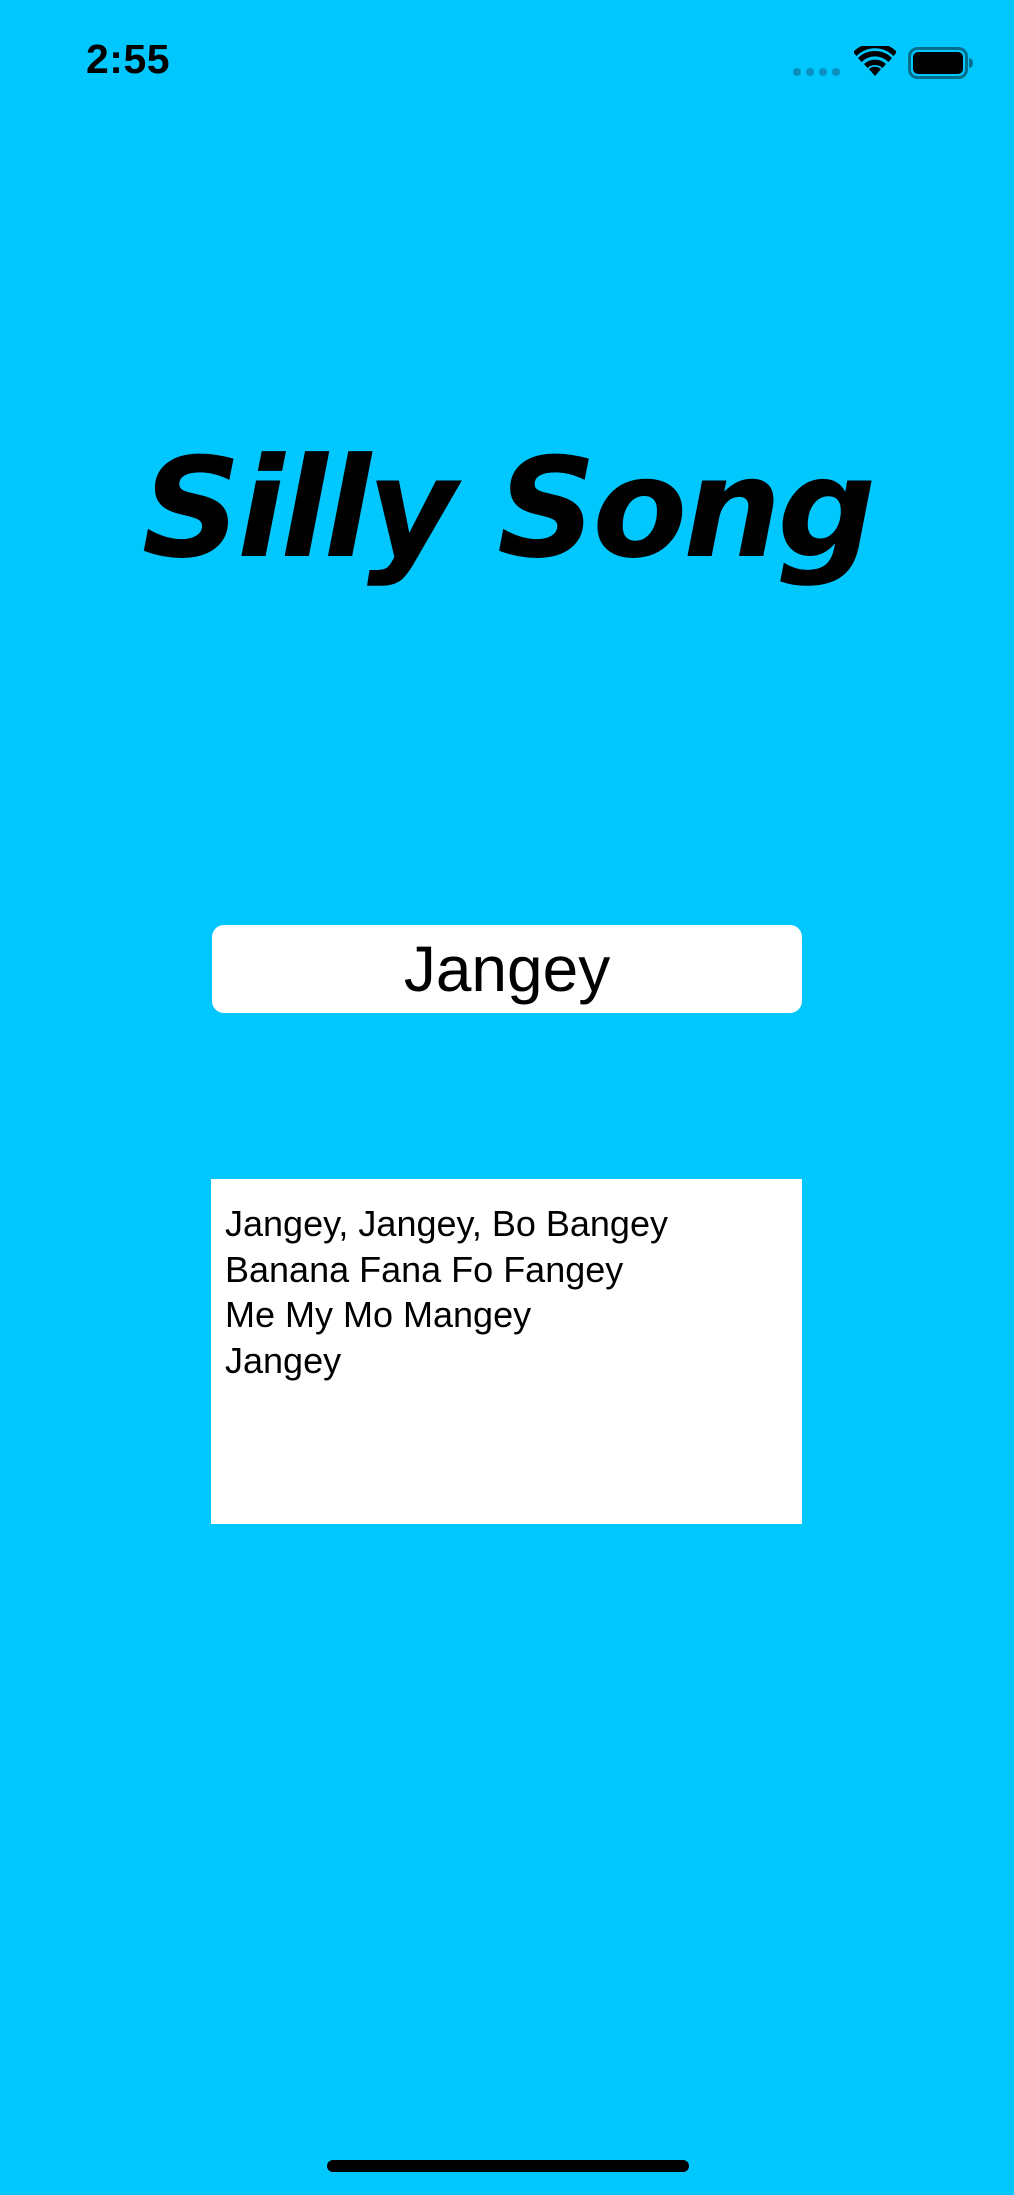  Describe the element at coordinates (507, 63) in the screenshot. I see `status-bar: 2:55` at that location.